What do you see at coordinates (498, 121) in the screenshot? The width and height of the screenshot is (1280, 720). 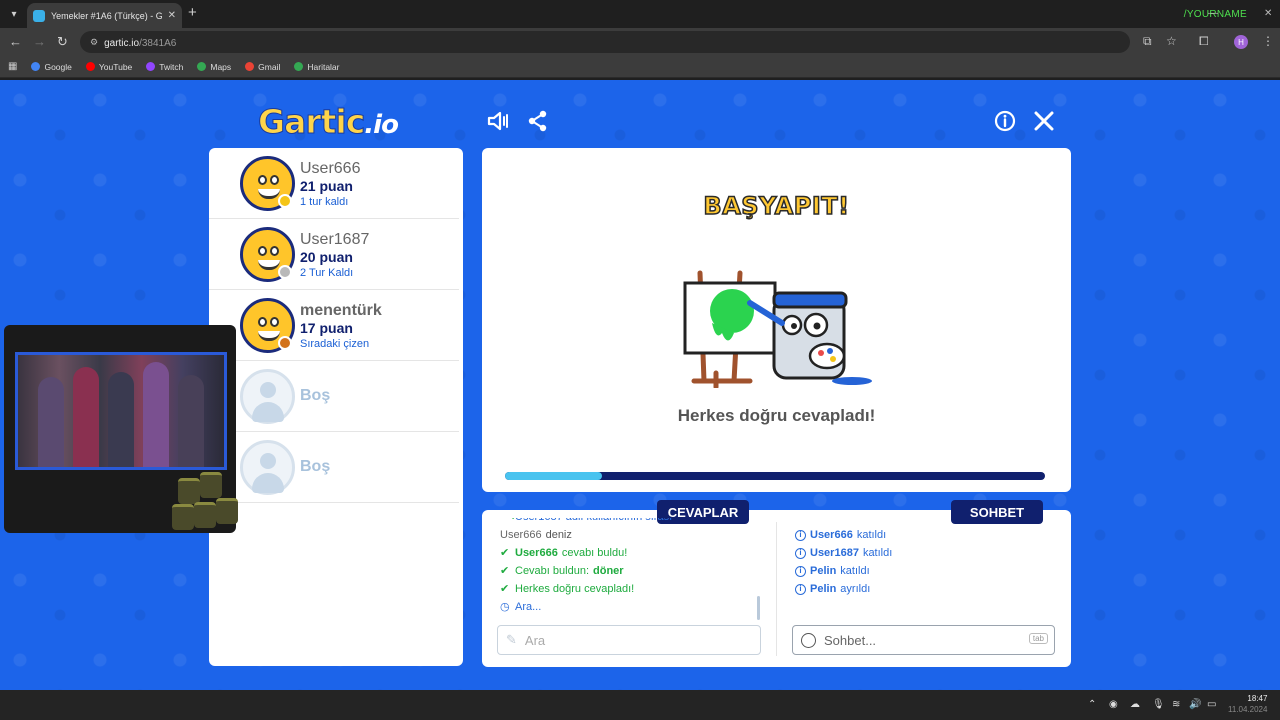 I see `sound-icon` at bounding box center [498, 121].